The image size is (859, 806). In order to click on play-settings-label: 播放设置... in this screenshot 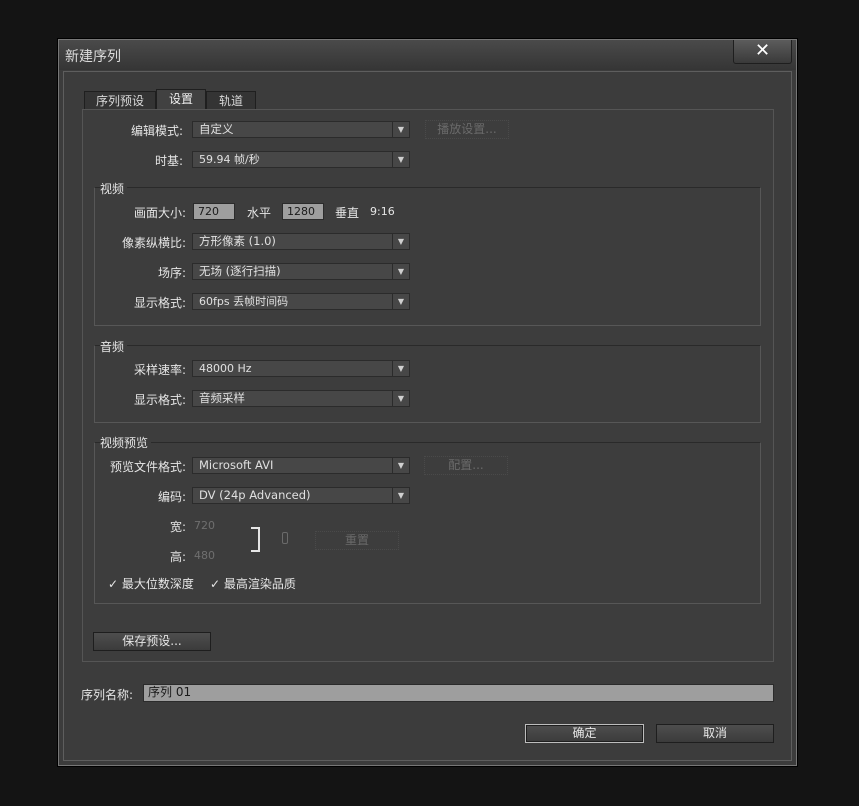, I will do `click(467, 129)`.